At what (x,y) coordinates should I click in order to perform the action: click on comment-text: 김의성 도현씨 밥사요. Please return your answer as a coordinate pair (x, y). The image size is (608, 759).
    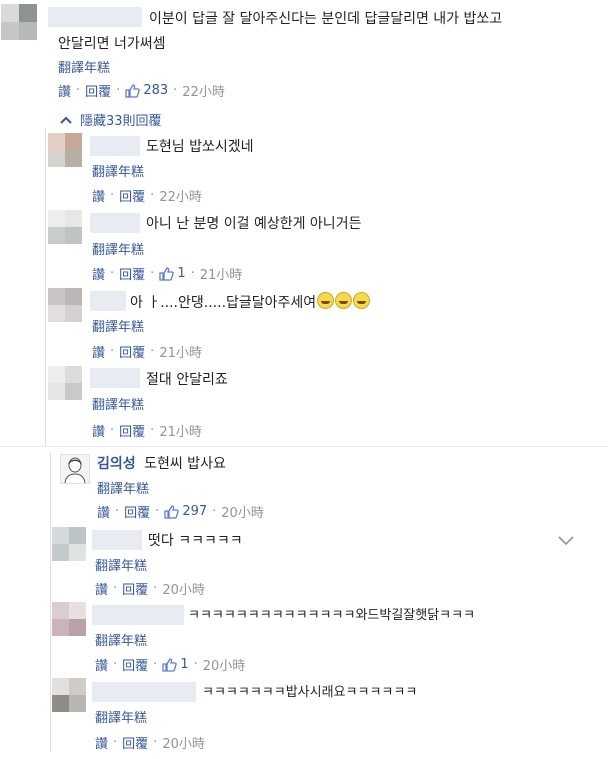
    Looking at the image, I should click on (161, 464).